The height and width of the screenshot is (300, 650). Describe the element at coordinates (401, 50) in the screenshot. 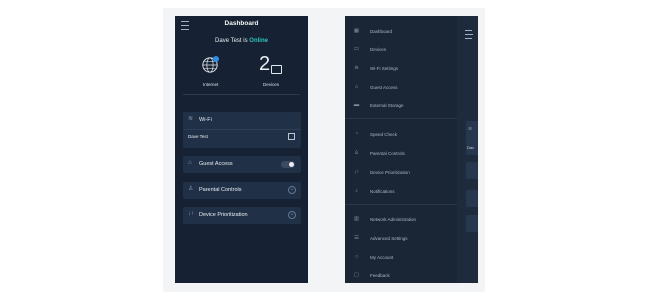

I see `menu-item-devices: ▭ Devices` at that location.